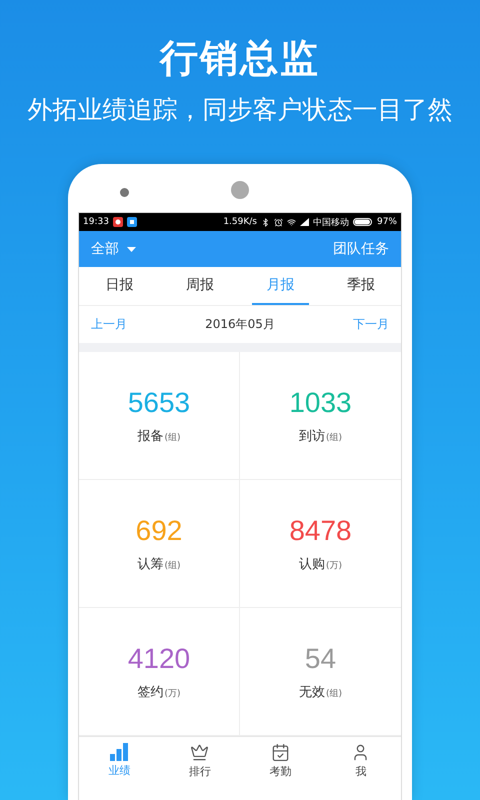  Describe the element at coordinates (291, 222) in the screenshot. I see `wifi-icon` at that location.